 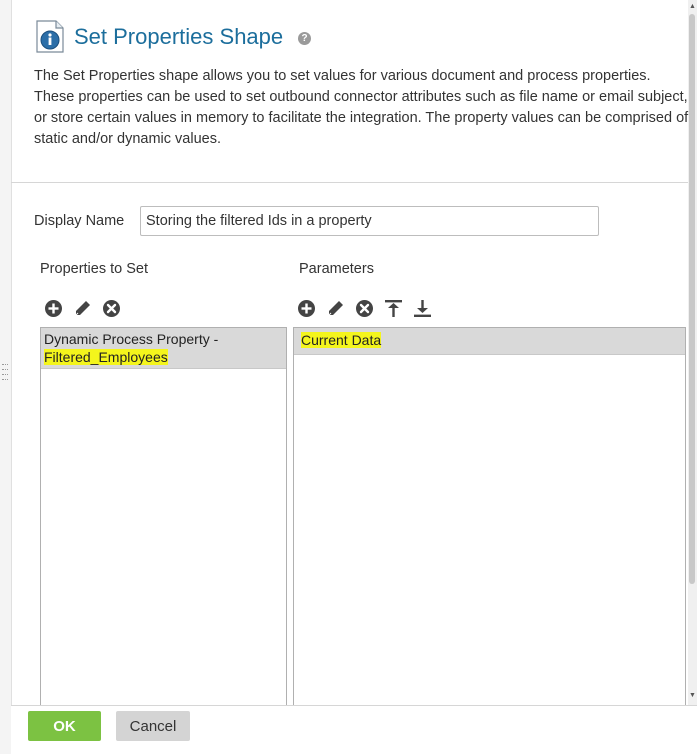 I want to click on ok-button: OK, so click(x=64, y=726).